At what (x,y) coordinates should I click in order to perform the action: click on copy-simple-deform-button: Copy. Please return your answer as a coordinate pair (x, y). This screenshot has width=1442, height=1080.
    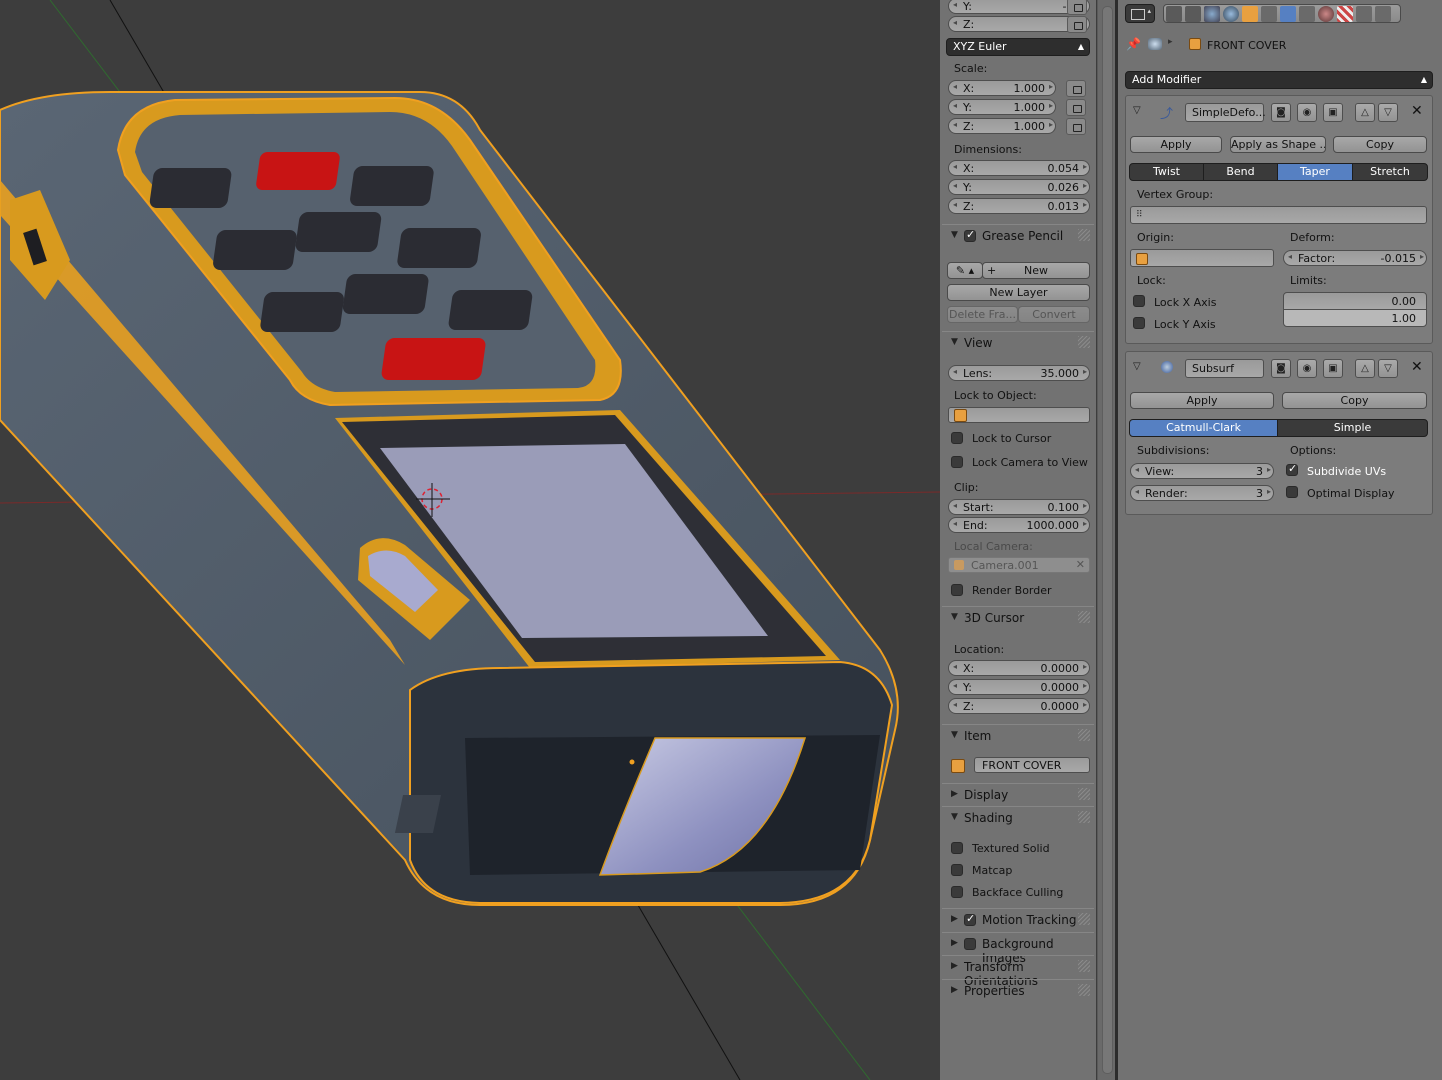
    Looking at the image, I should click on (1380, 144).